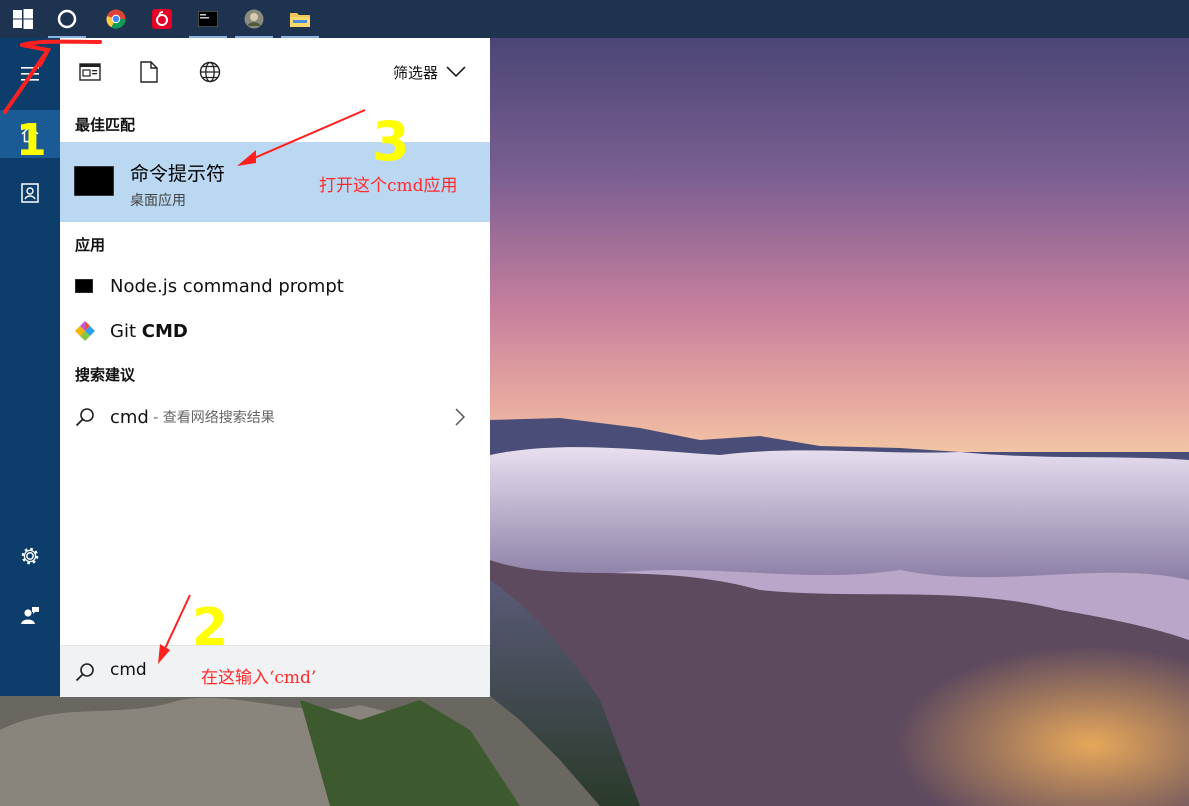 This screenshot has width=1189, height=806. I want to click on suggestion-query: cmd, so click(129, 417).